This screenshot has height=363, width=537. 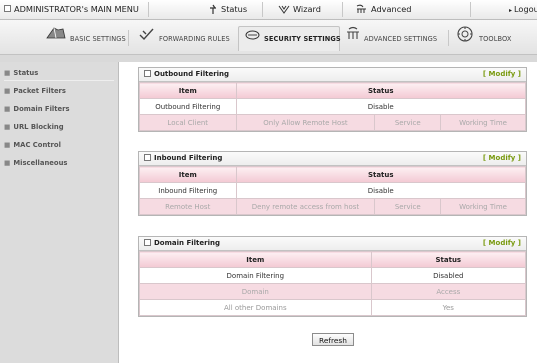 What do you see at coordinates (255, 275) in the screenshot?
I see `row-item: Domain Filtering` at bounding box center [255, 275].